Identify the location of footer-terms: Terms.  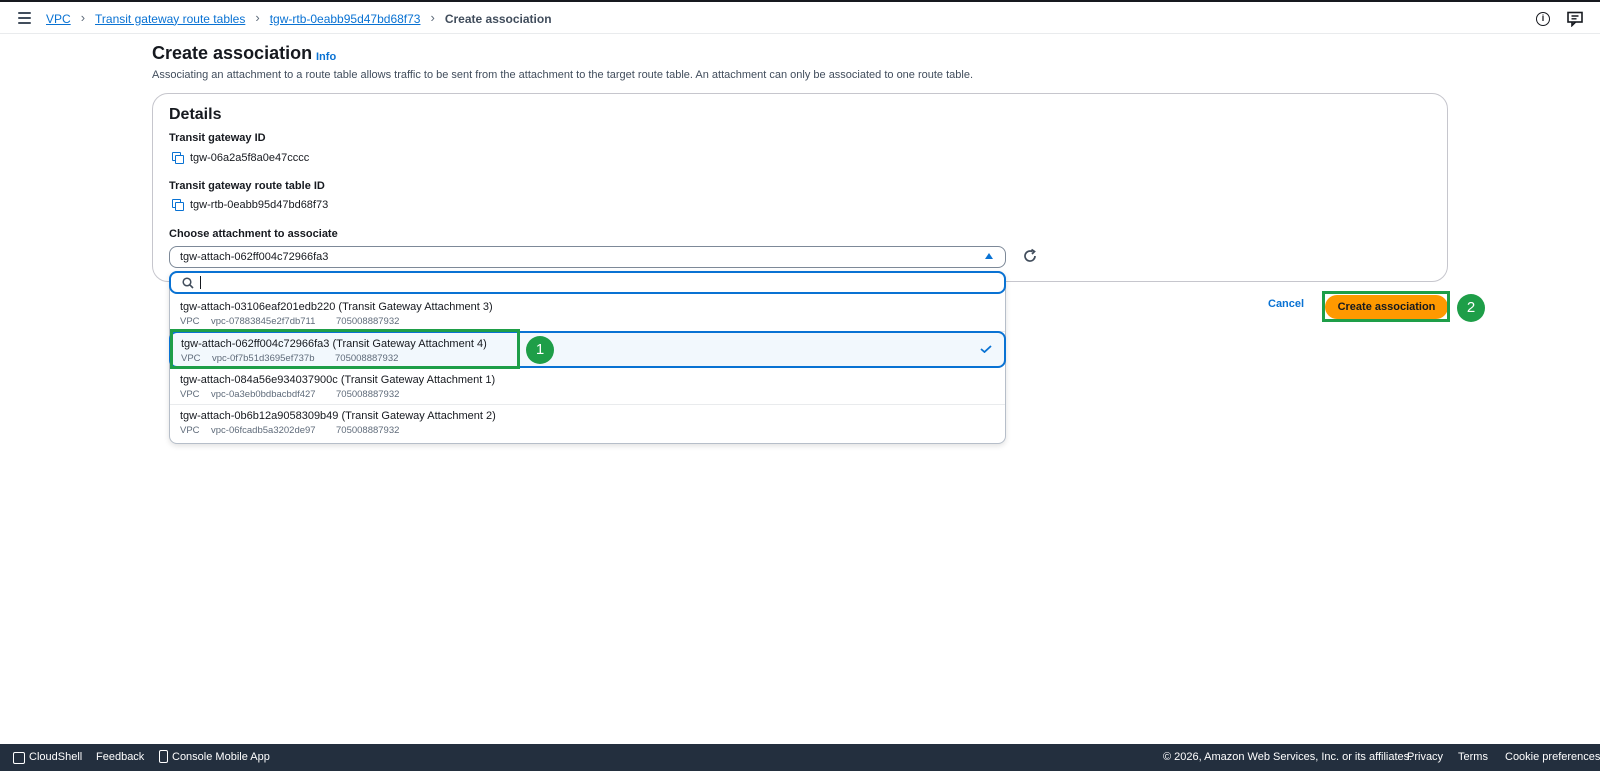
(1473, 757).